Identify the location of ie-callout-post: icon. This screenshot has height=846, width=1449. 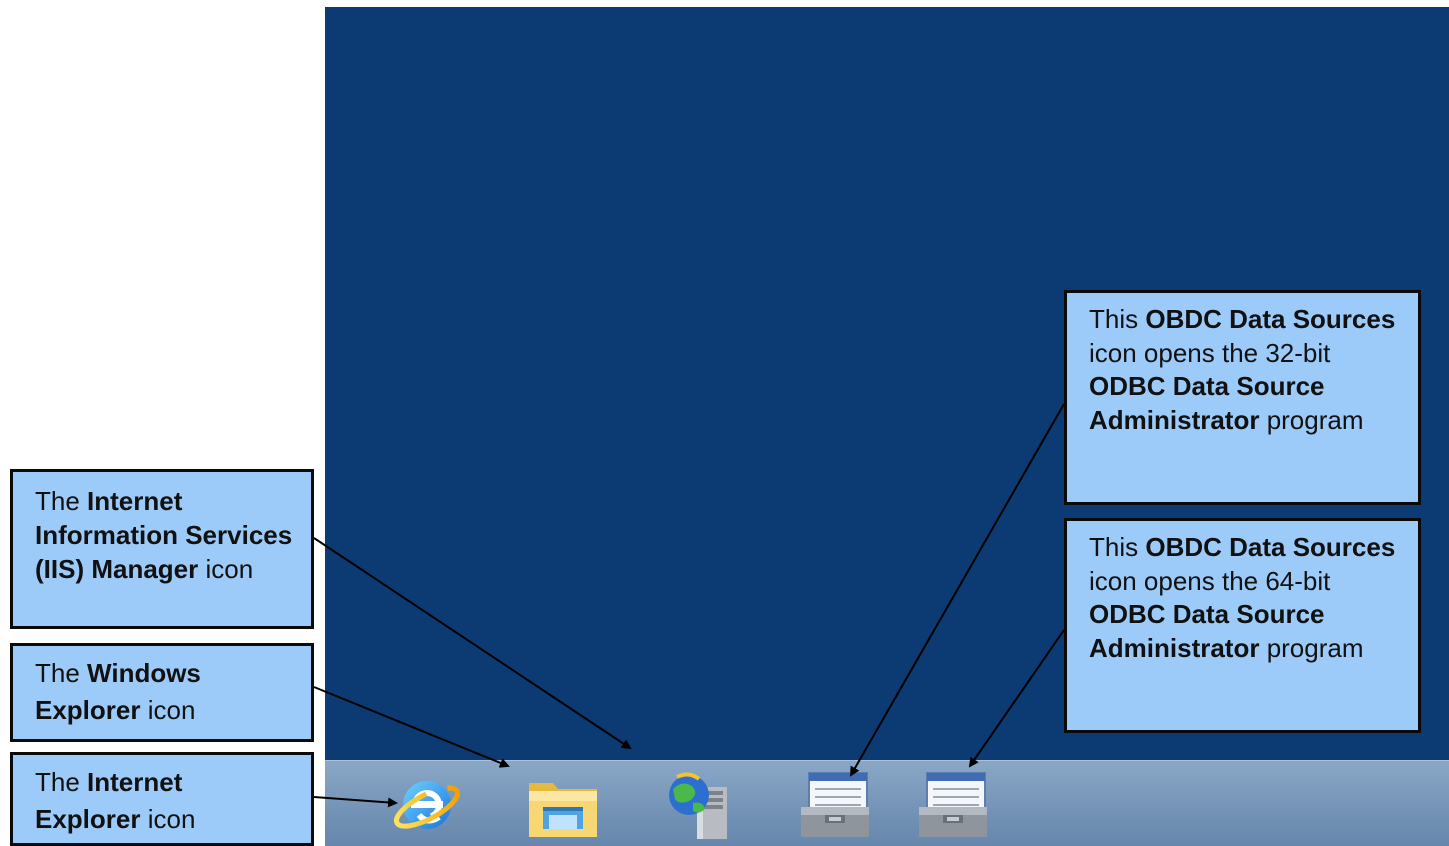
(168, 819).